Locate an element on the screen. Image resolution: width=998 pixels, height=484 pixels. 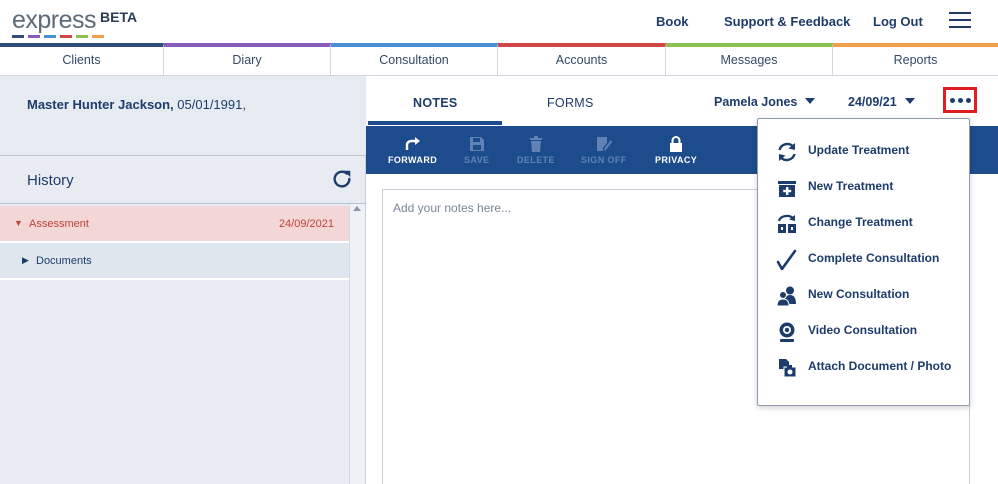
beta-badge: BETA is located at coordinates (119, 17).